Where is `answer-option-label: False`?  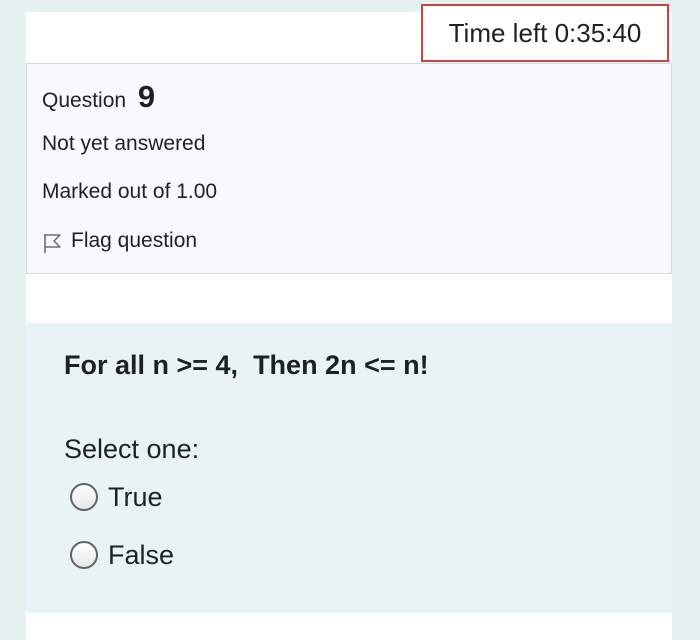
answer-option-label: False is located at coordinates (141, 555).